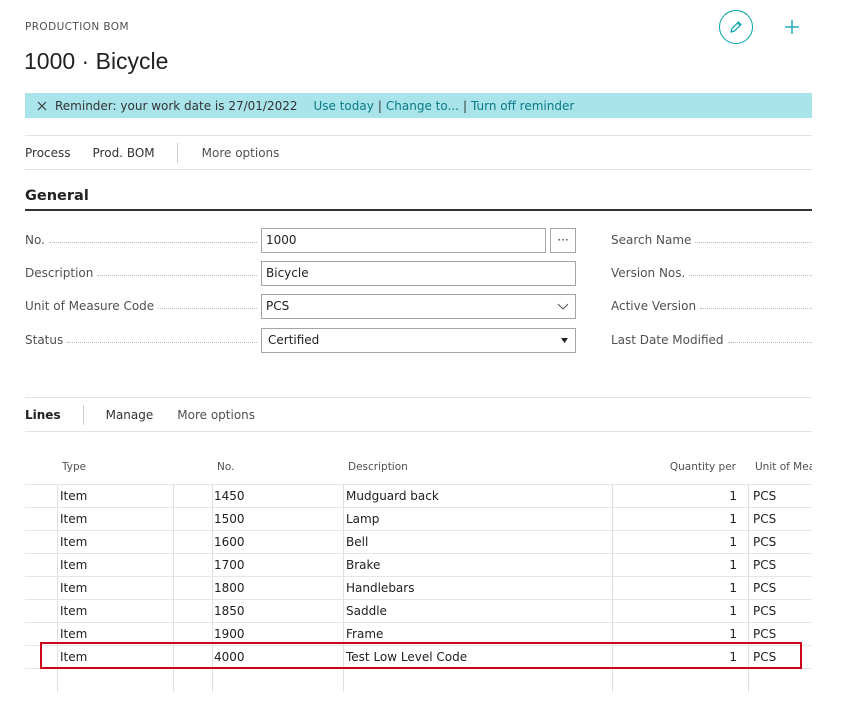 The height and width of the screenshot is (707, 845). What do you see at coordinates (229, 657) in the screenshot?
I see `cell-no: 4000` at bounding box center [229, 657].